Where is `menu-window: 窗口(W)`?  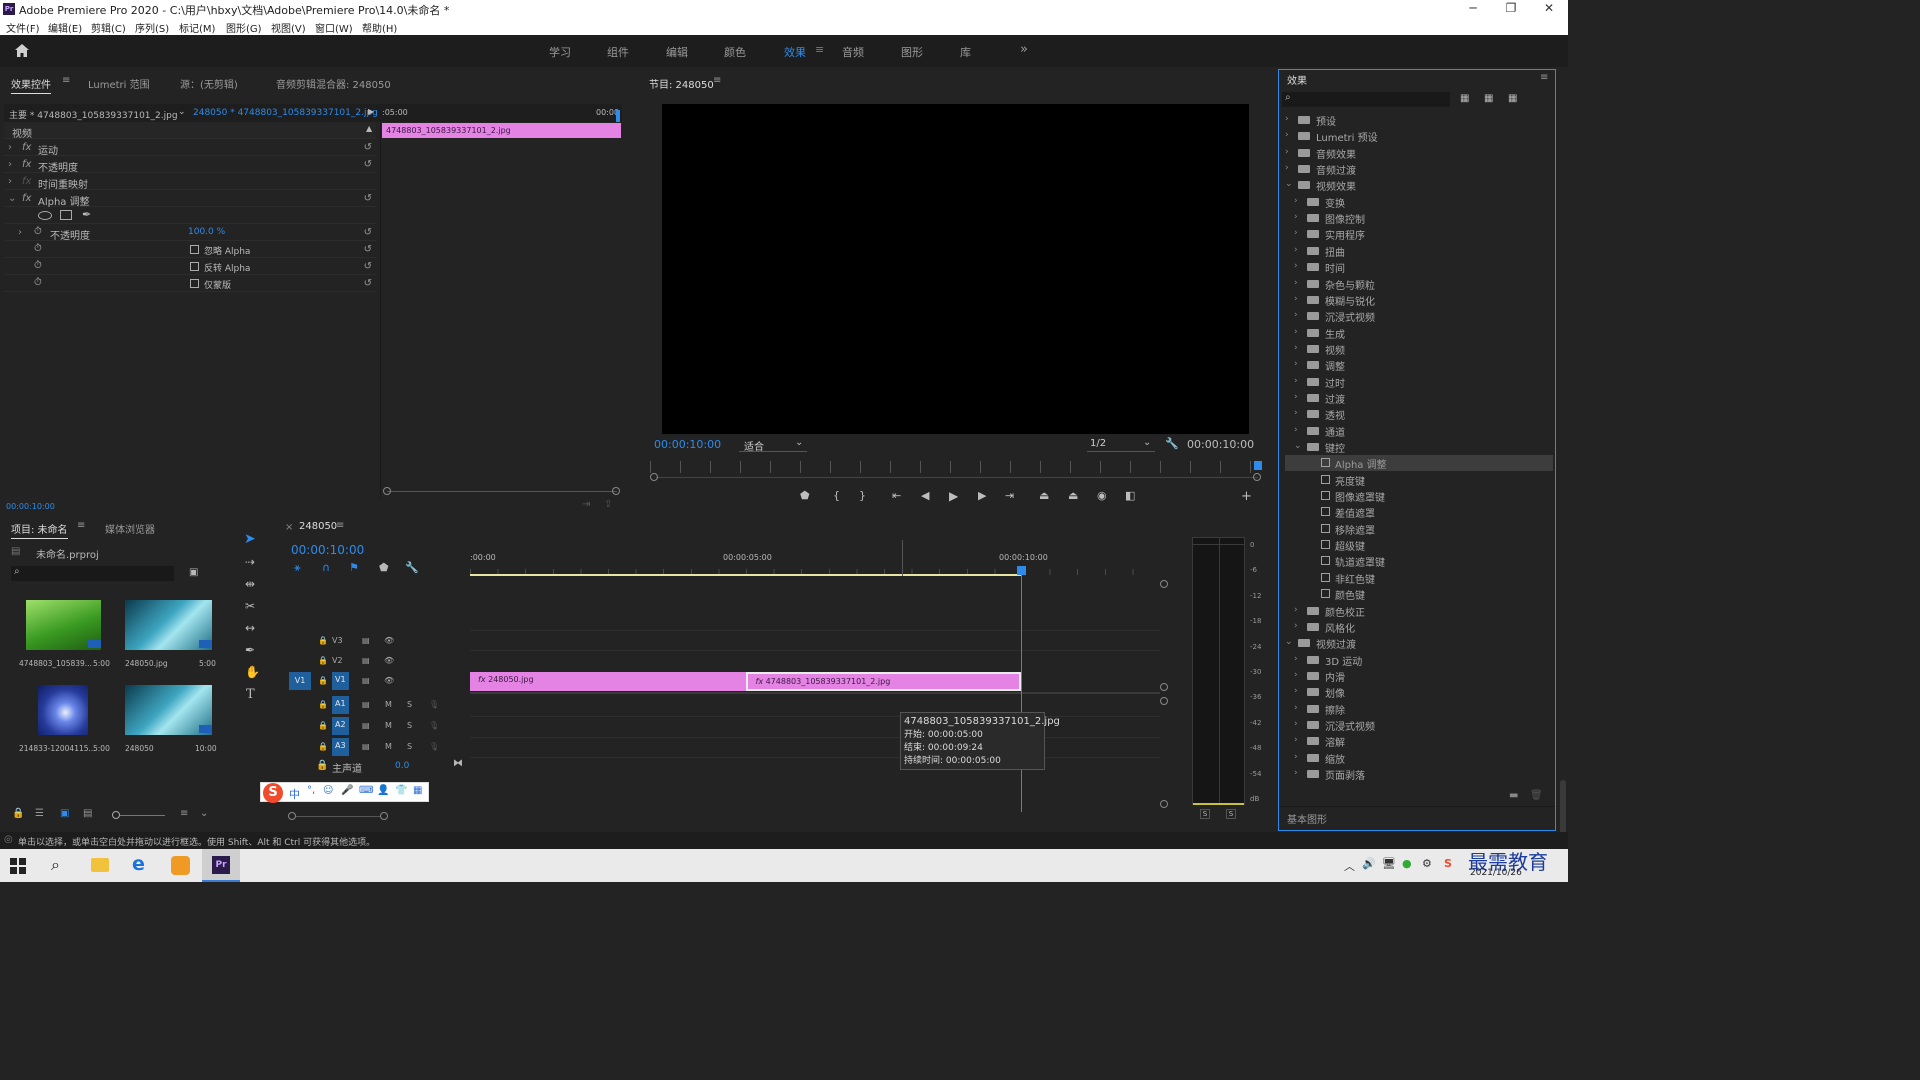 menu-window: 窗口(W) is located at coordinates (334, 27).